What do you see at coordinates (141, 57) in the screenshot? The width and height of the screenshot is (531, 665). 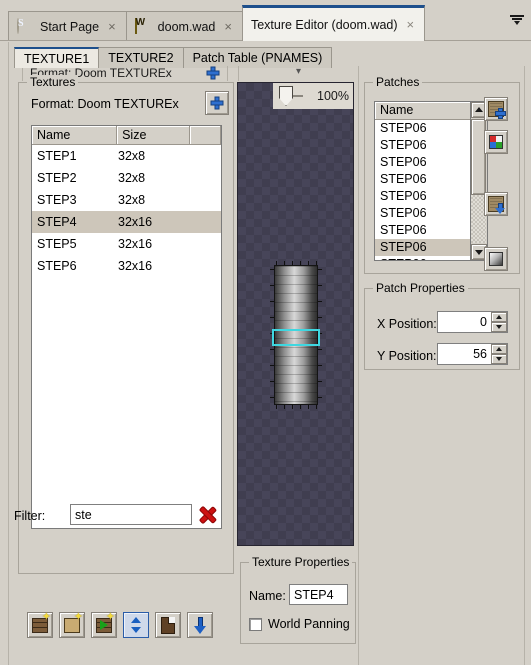 I see `tab-texture2: TEXTURE2` at bounding box center [141, 57].